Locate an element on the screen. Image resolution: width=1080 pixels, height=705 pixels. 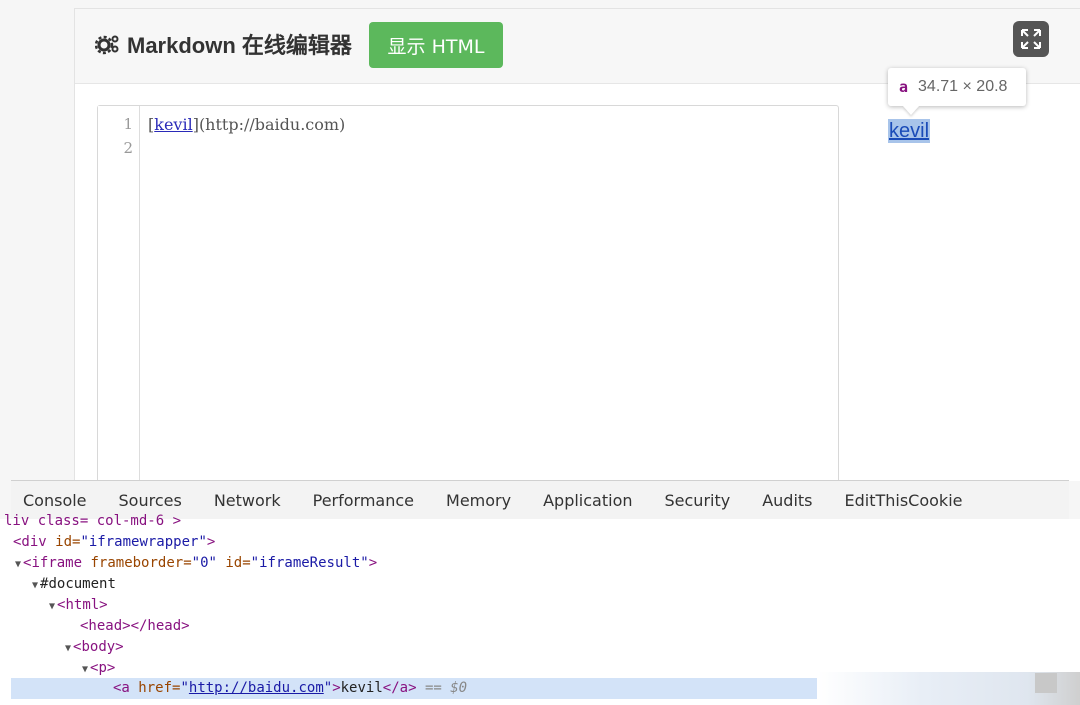
tab-audits: Audits is located at coordinates (787, 500).